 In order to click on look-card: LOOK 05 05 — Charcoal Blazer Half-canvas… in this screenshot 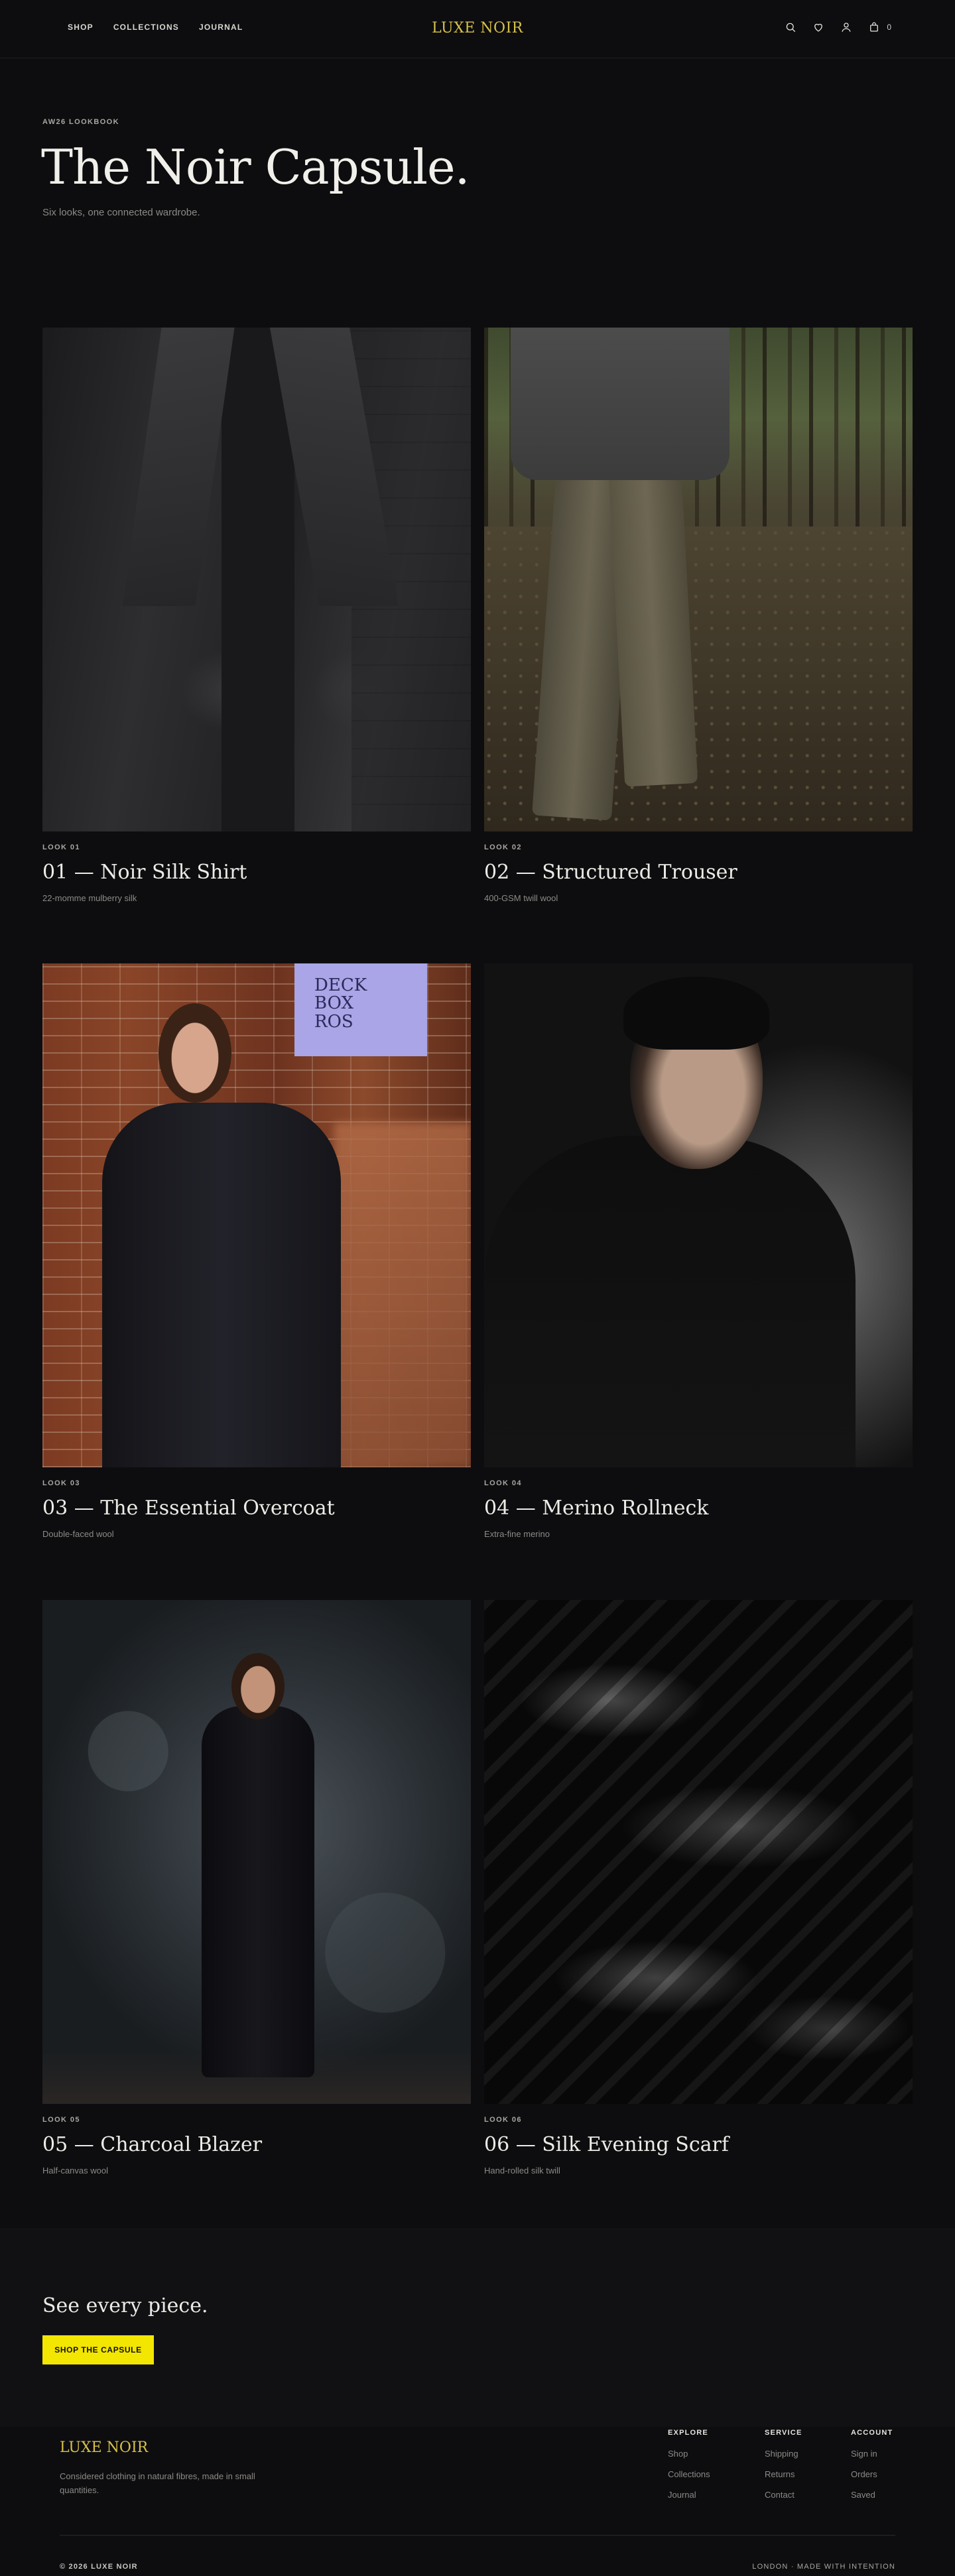, I will do `click(256, 1888)`.